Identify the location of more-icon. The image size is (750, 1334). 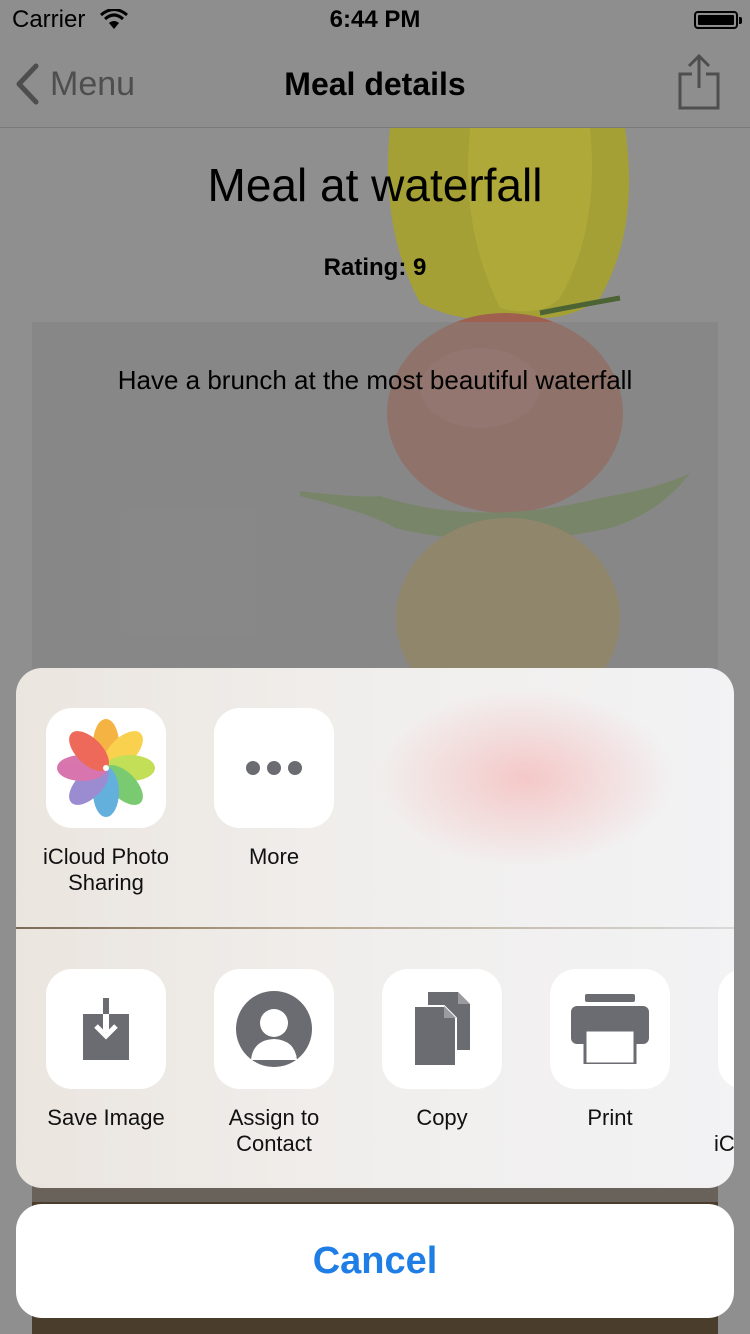
(274, 768).